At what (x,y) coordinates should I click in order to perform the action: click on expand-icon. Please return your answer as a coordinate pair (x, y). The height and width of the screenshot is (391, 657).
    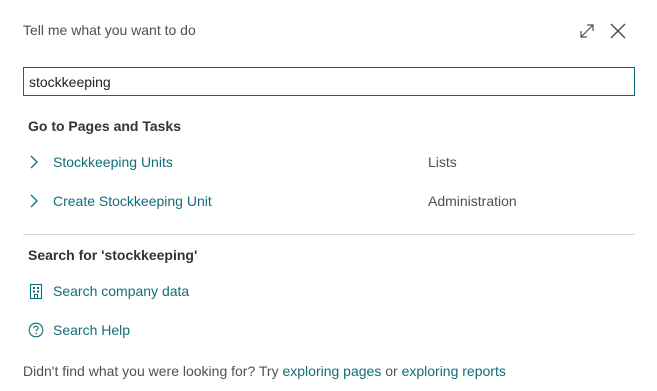
    Looking at the image, I should click on (587, 31).